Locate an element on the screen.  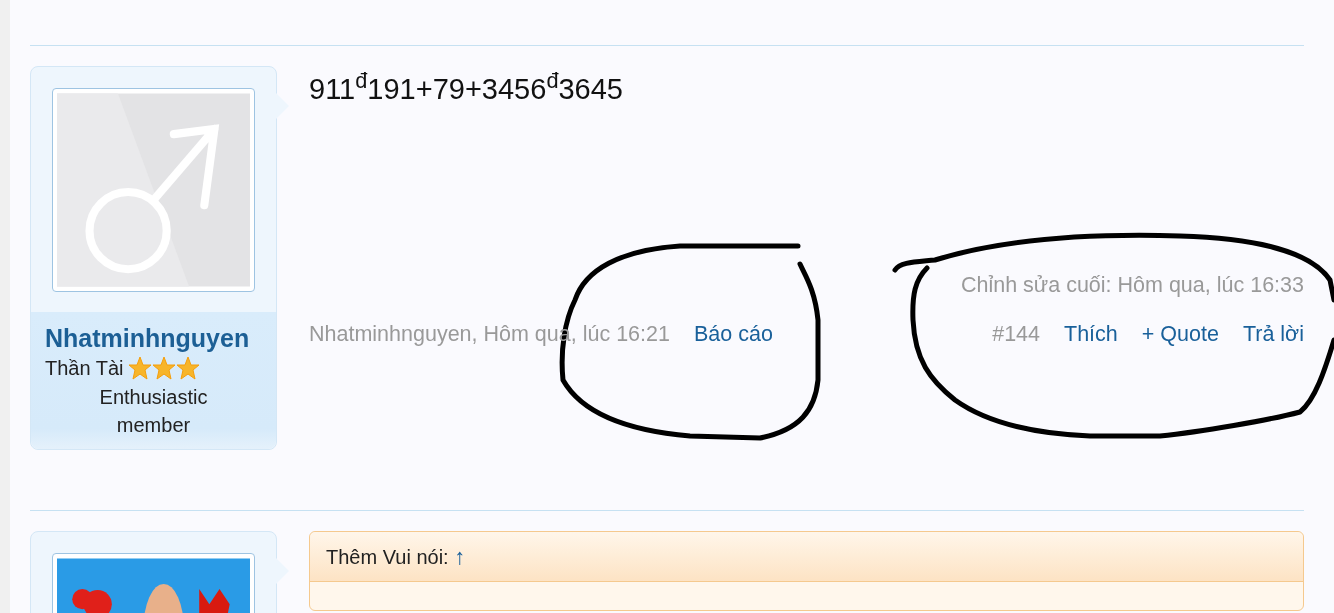
edit-note: Chỉnh sửa cuối: Hôm qua, lúc 16:33 is located at coordinates (1132, 286).